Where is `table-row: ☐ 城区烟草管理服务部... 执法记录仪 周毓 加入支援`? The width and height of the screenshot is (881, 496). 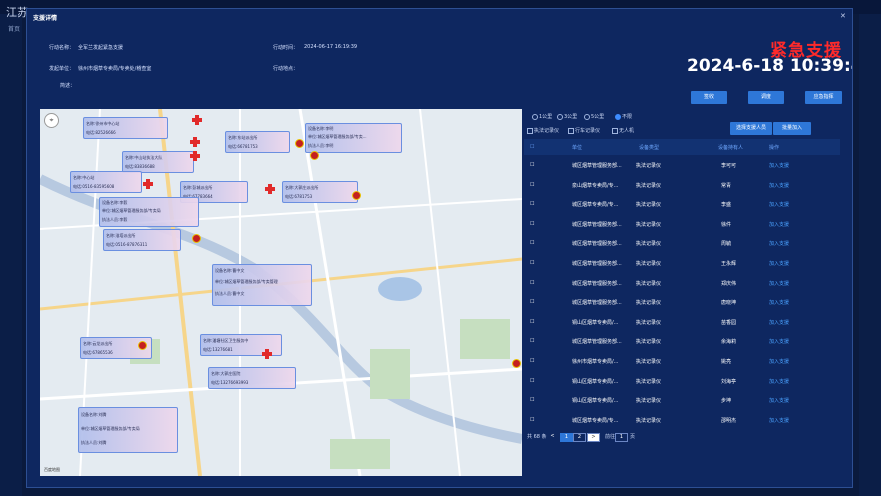
table-row: ☐ 城区烟草管理服务部... 执法记录仪 周毓 加入支援 is located at coordinates (682, 243).